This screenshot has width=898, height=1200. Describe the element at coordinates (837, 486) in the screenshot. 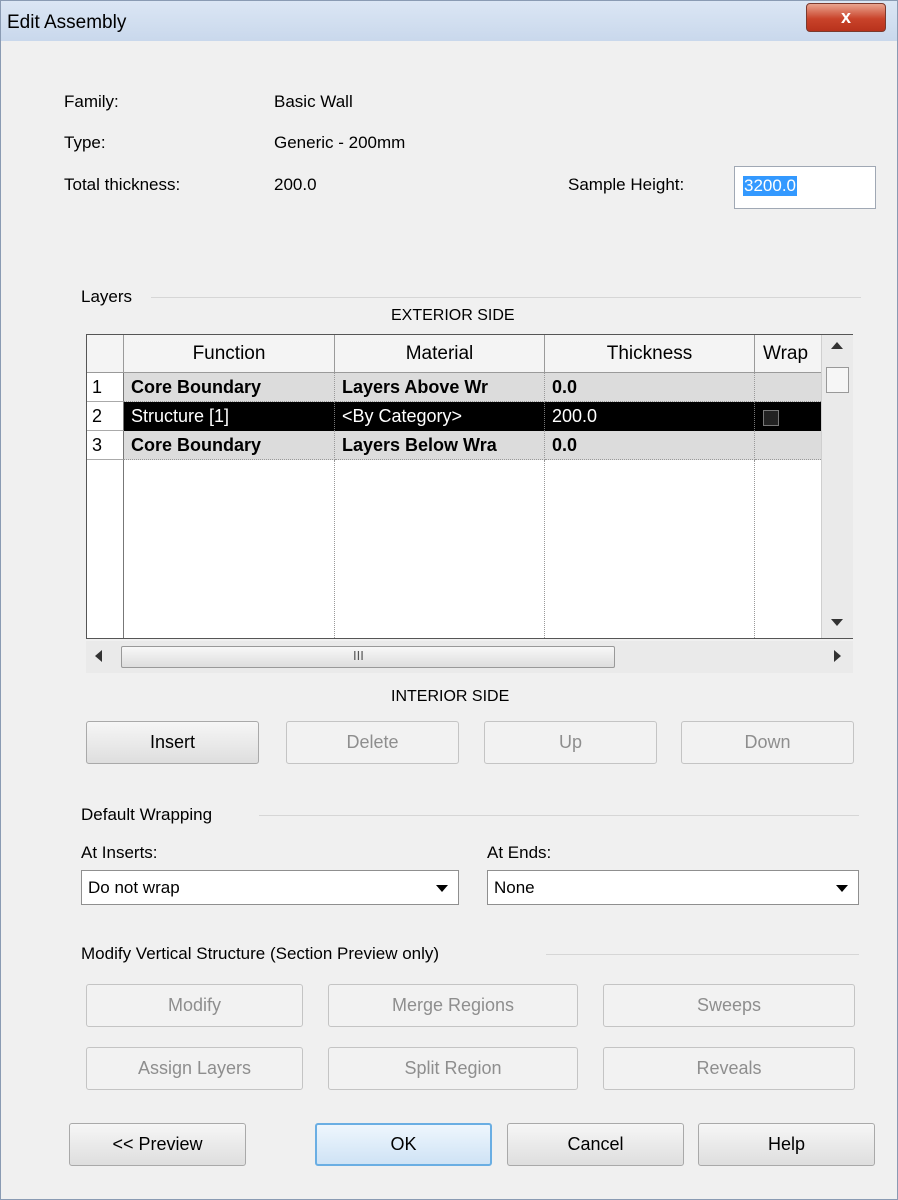

I see `vertical-scrollbar` at that location.